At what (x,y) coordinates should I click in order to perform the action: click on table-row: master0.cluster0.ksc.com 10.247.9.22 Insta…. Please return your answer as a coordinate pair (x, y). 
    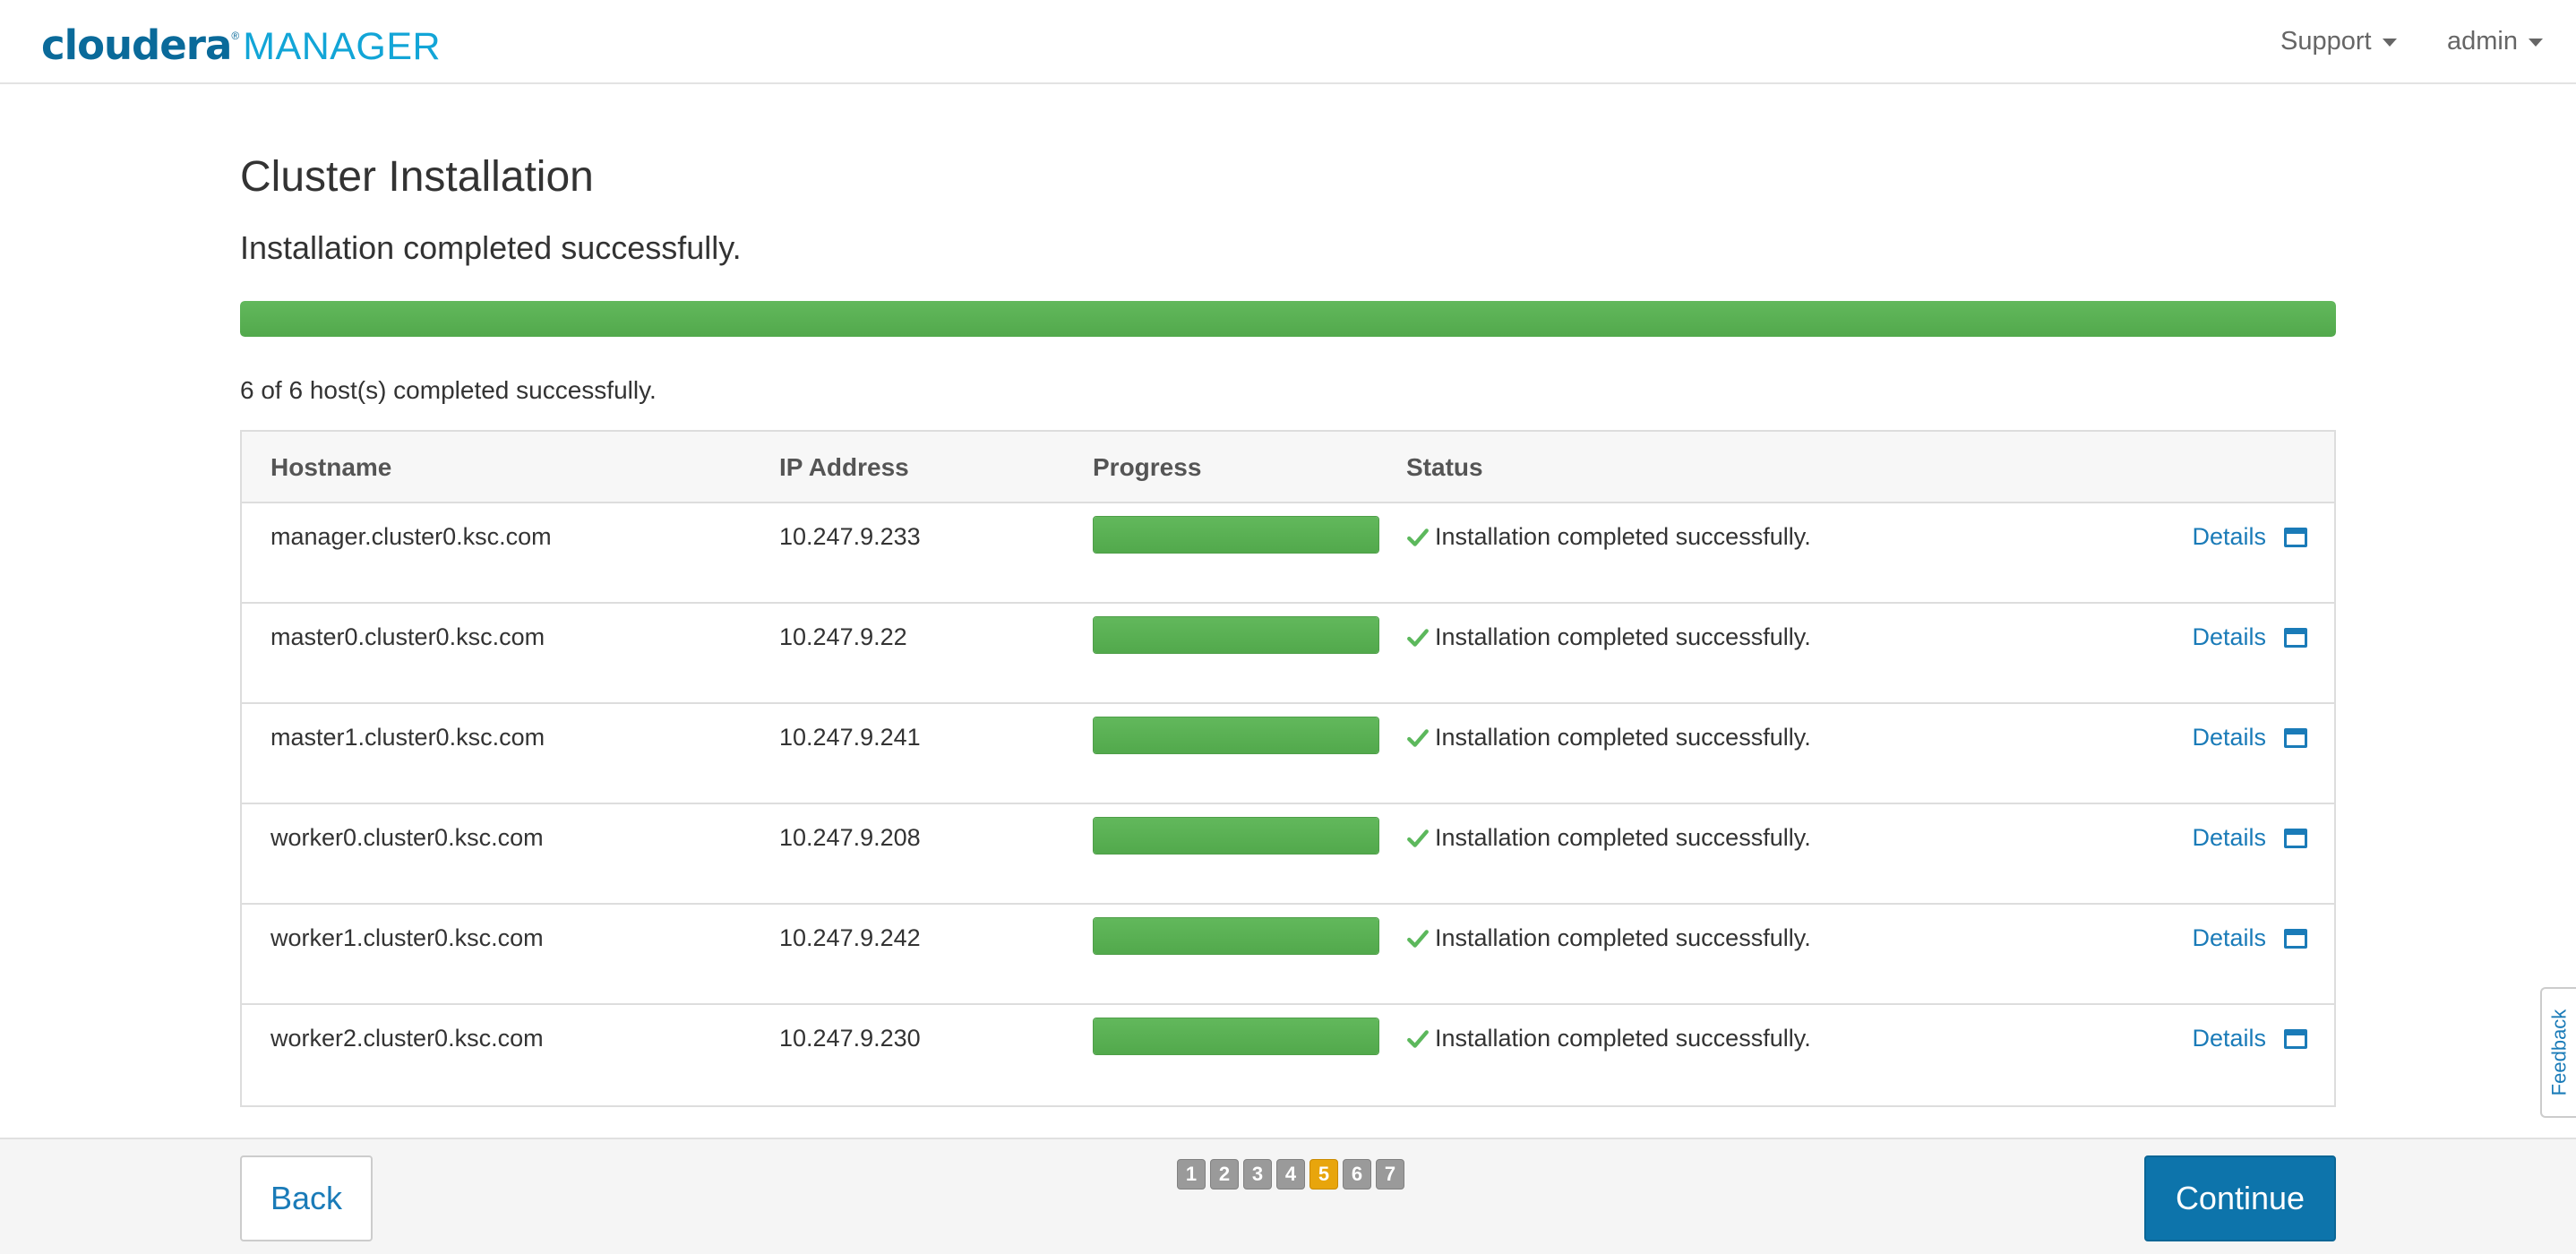
    Looking at the image, I should click on (1288, 654).